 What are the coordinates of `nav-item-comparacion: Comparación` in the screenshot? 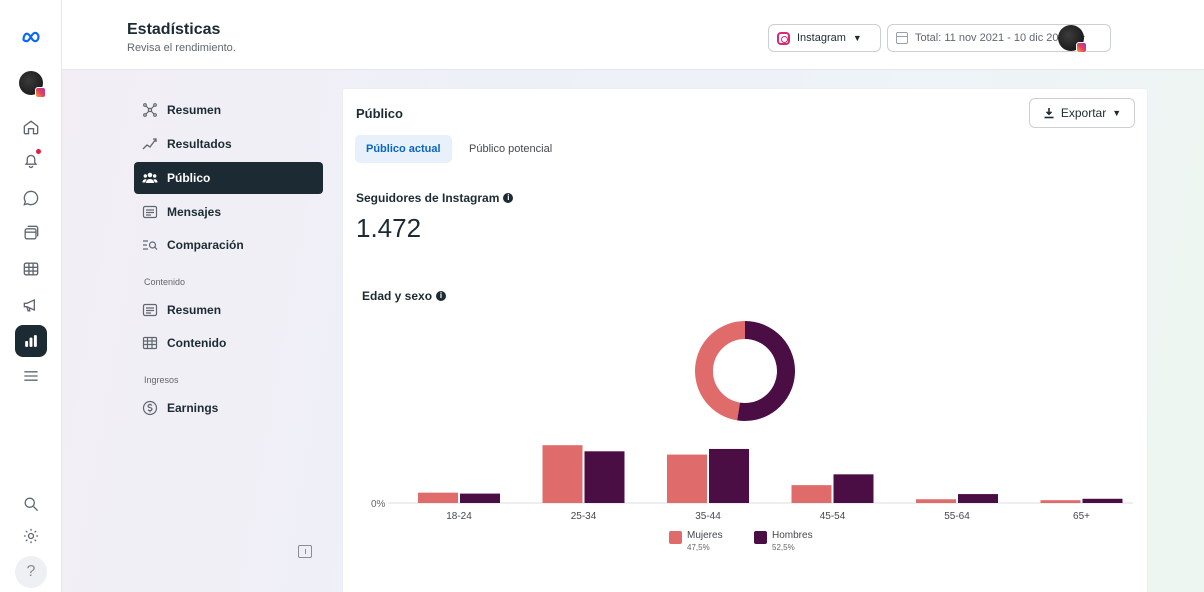 It's located at (228, 245).